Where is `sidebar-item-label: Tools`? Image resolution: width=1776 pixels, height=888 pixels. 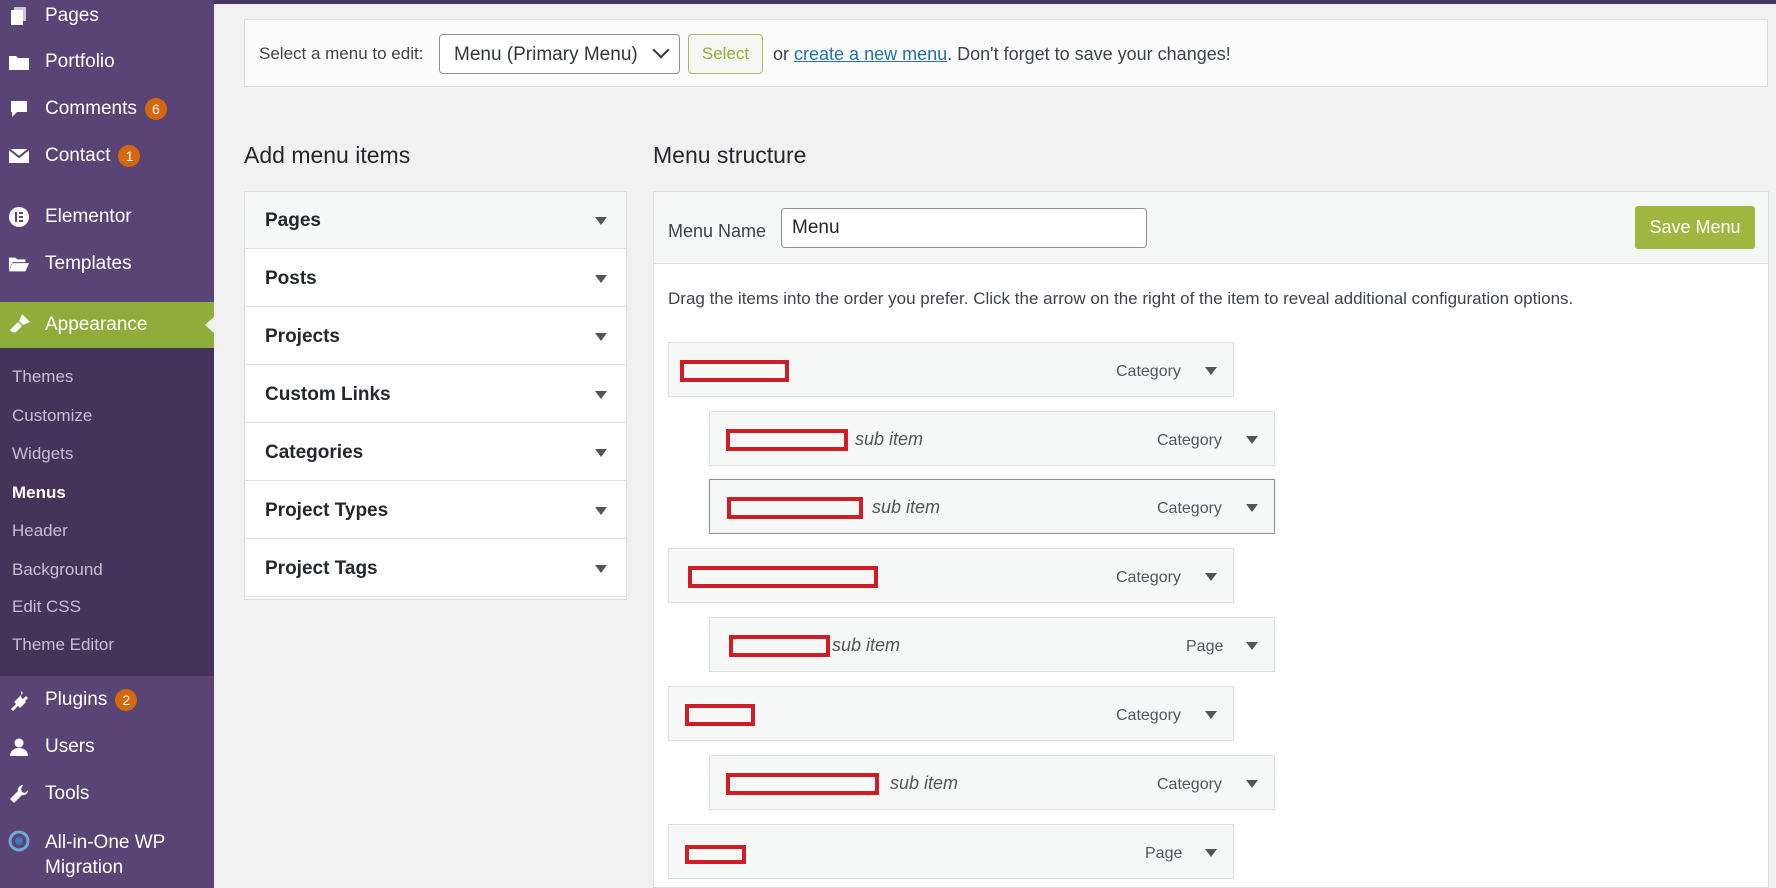
sidebar-item-label: Tools is located at coordinates (67, 793).